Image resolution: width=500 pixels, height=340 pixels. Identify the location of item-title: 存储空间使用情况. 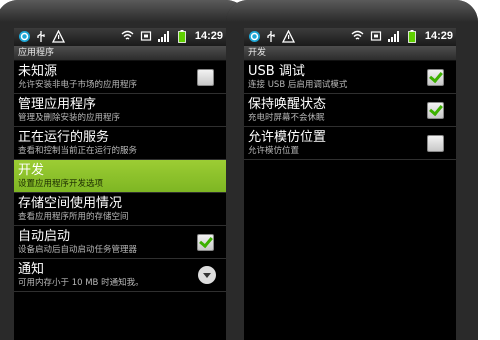
(70, 203).